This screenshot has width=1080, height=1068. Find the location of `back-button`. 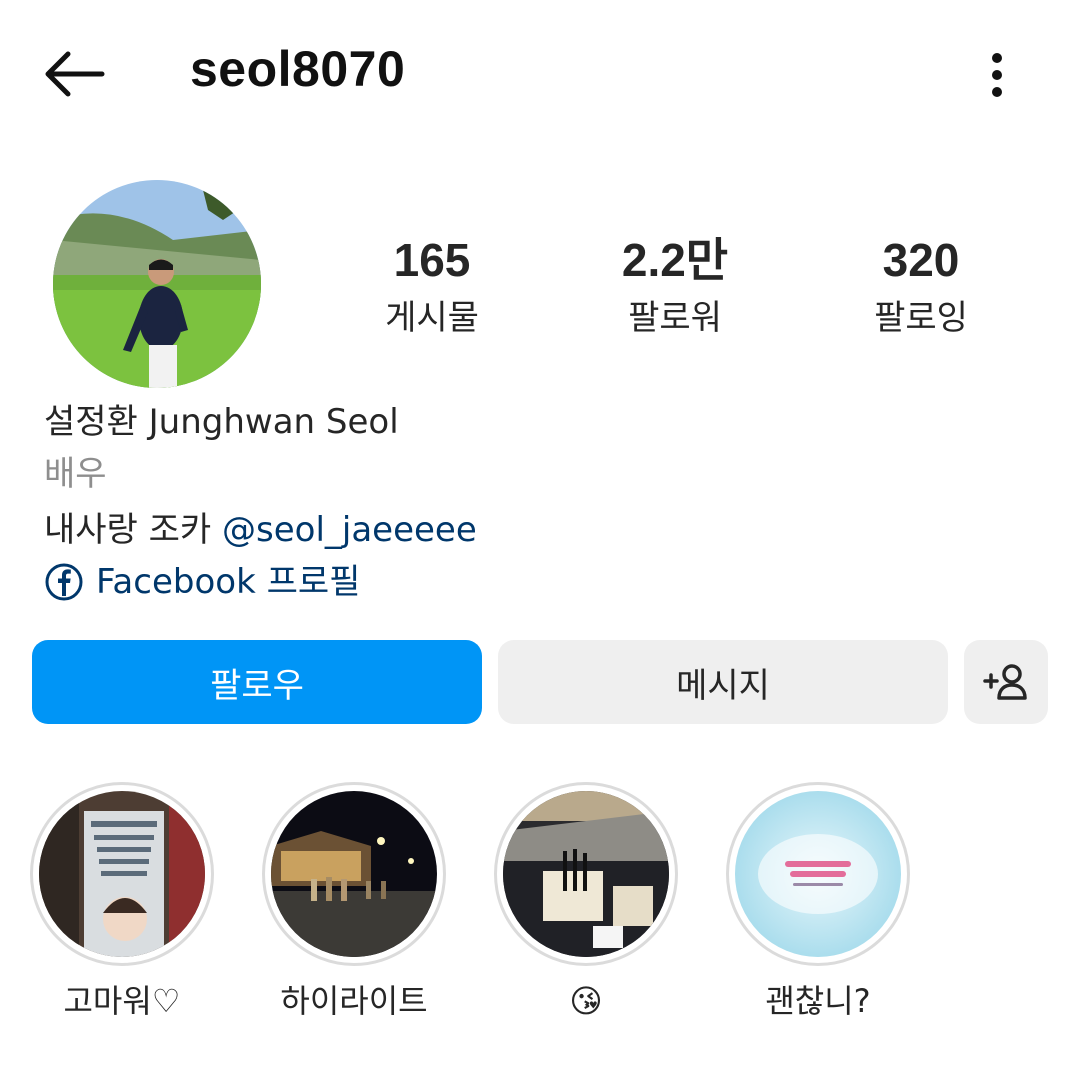

back-button is located at coordinates (73, 74).